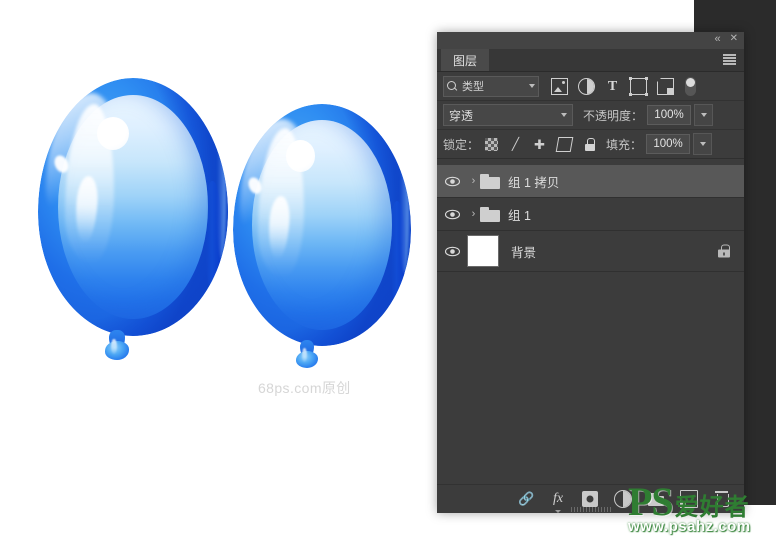  I want to click on opacity-input: 100%, so click(669, 115).